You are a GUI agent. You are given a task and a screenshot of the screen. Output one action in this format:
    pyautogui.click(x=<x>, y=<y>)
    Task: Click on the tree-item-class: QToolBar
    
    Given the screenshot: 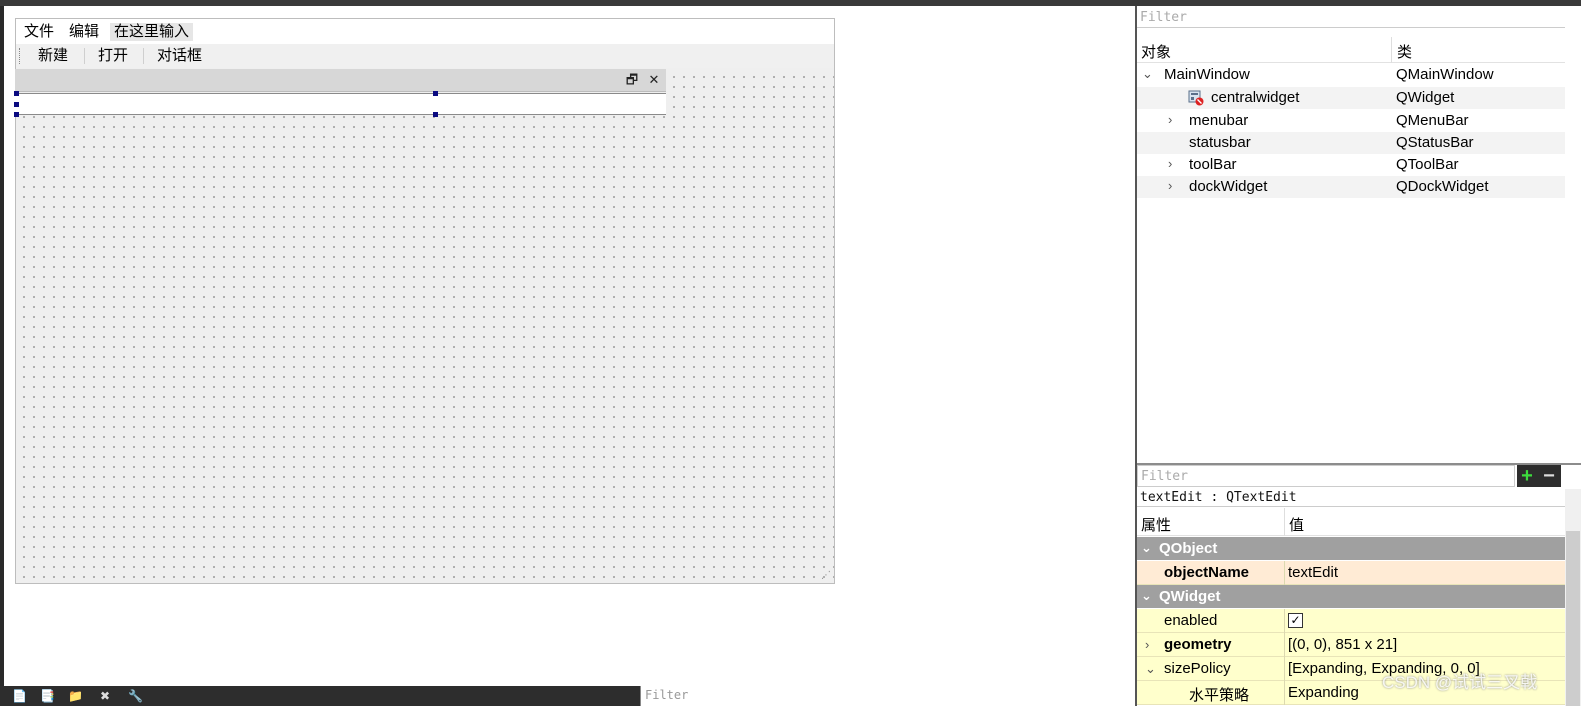 What is the action you would take?
    pyautogui.click(x=1427, y=164)
    